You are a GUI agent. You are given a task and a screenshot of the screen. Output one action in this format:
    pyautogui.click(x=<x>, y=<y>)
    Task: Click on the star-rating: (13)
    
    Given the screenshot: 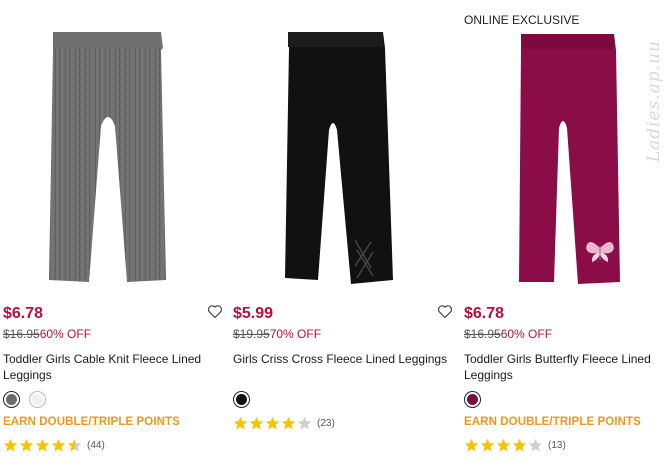 What is the action you would take?
    pyautogui.click(x=515, y=445)
    